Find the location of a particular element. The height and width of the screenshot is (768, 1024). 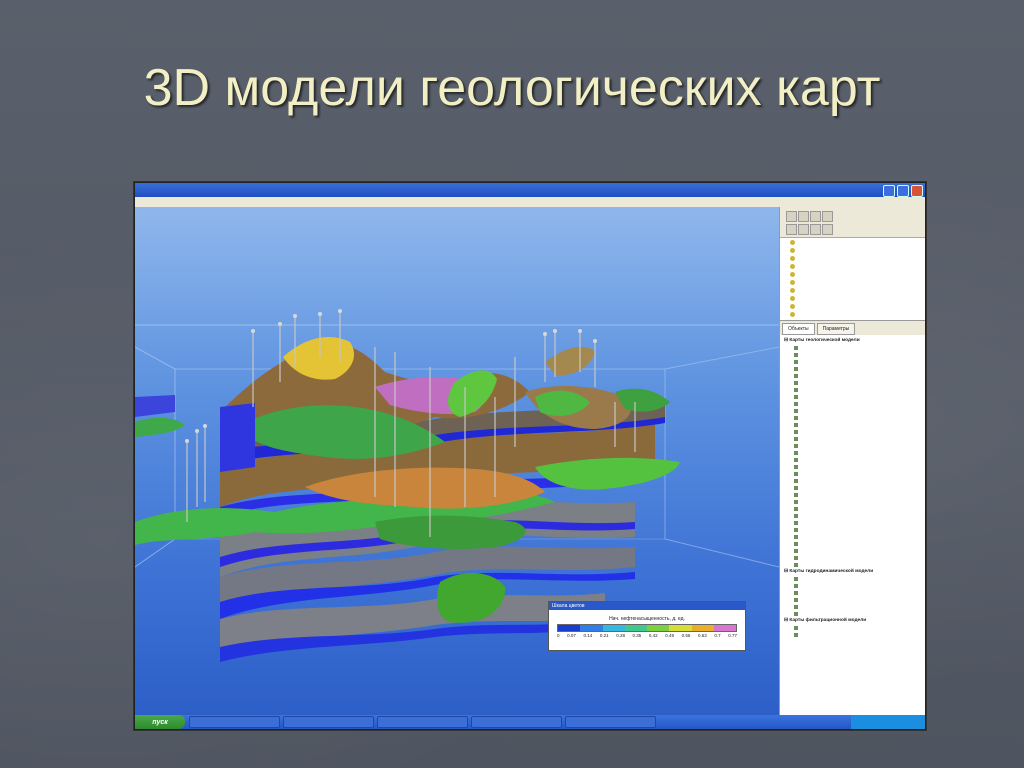

maximize-button is located at coordinates (903, 191).